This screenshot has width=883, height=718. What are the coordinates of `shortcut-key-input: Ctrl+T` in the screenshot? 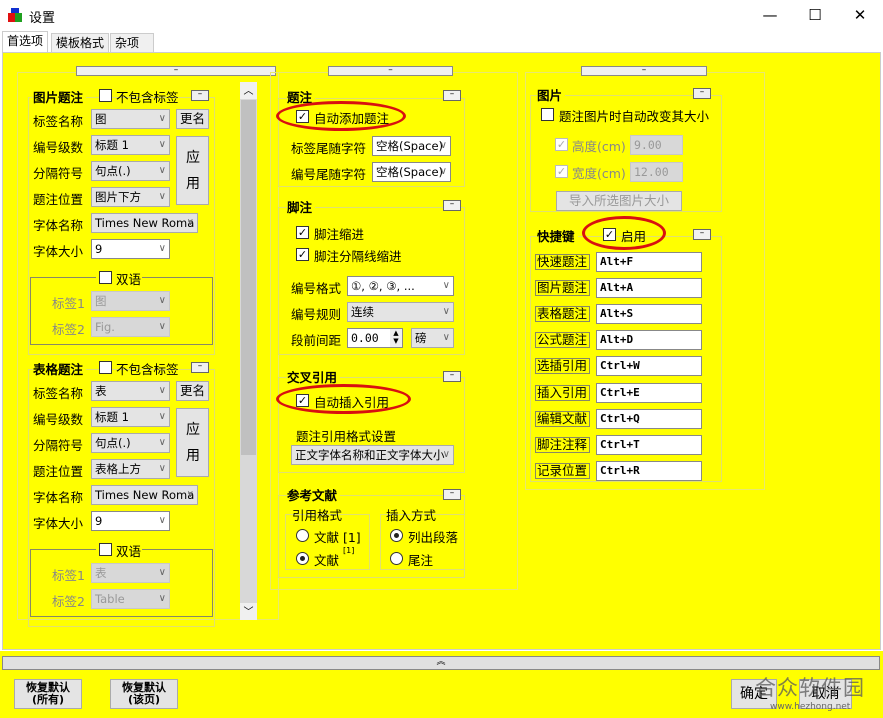 It's located at (649, 444).